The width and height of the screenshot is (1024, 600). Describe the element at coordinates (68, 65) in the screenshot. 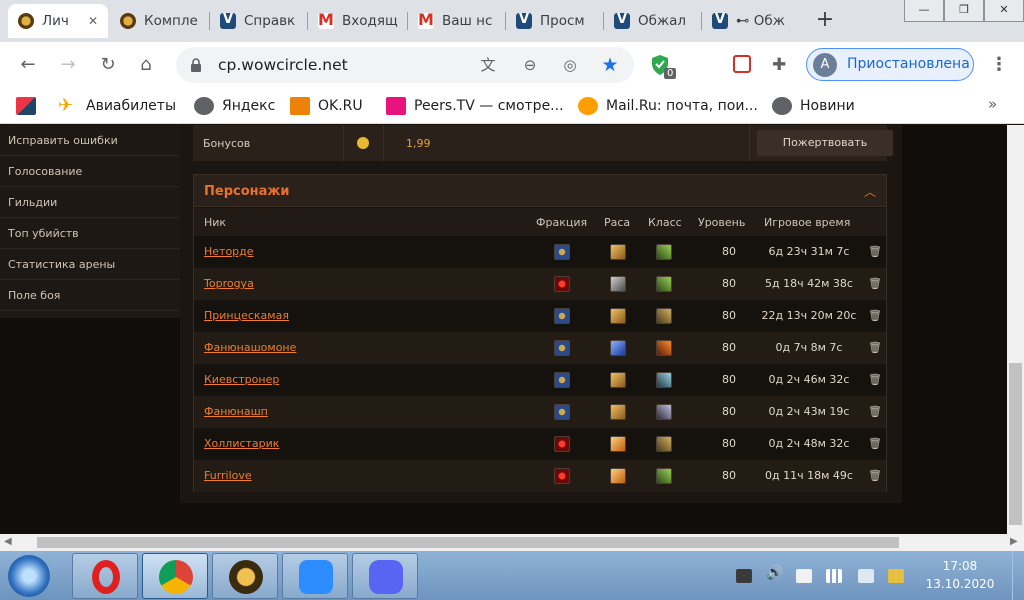

I see `forward-button: →` at that location.